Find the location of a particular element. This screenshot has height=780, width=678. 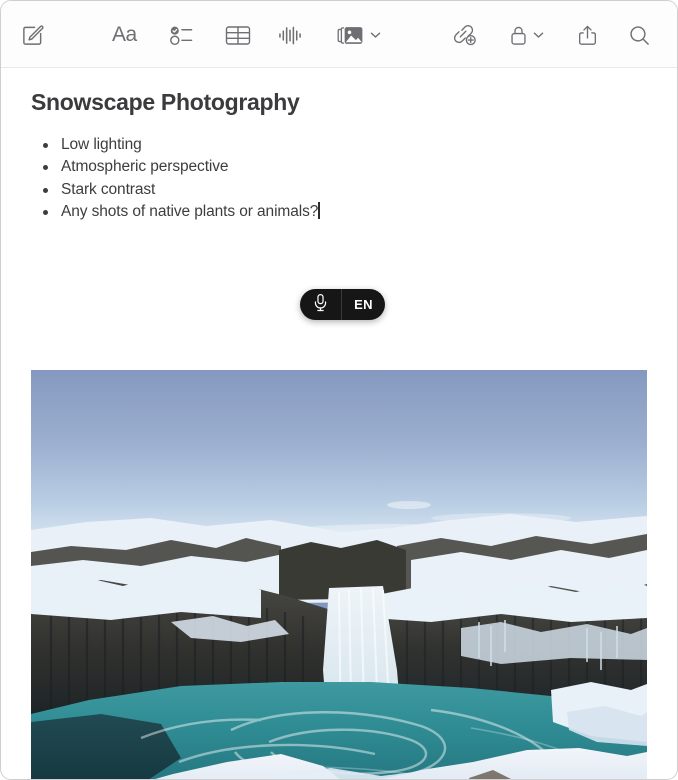

waveform-icon is located at coordinates (290, 35).